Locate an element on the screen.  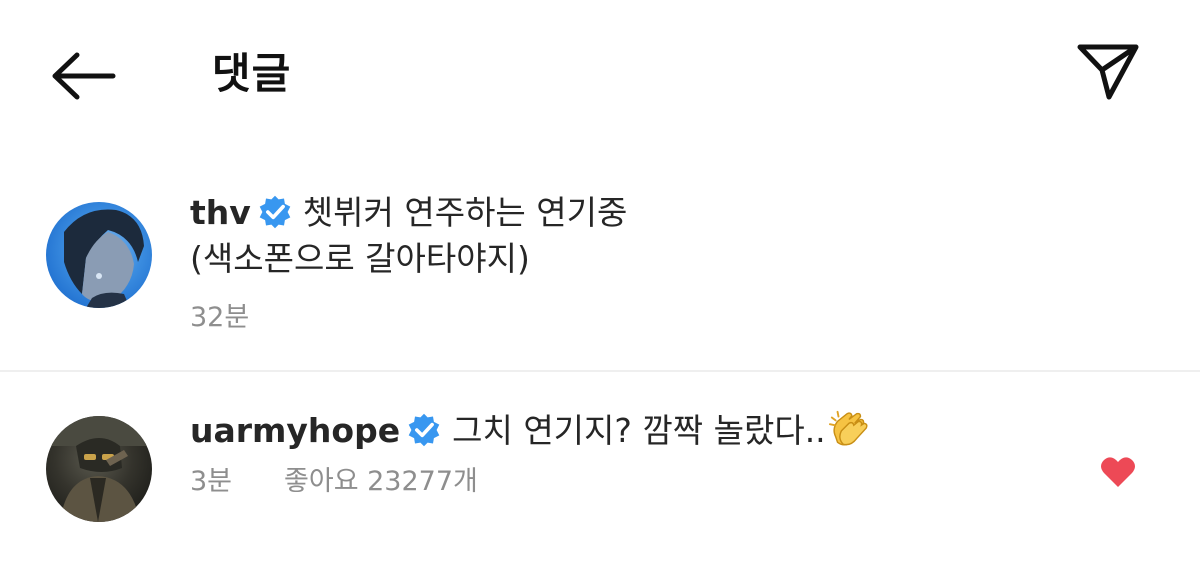
comment-text-line: (색소폰으로 갈아타야지) is located at coordinates (360, 258).